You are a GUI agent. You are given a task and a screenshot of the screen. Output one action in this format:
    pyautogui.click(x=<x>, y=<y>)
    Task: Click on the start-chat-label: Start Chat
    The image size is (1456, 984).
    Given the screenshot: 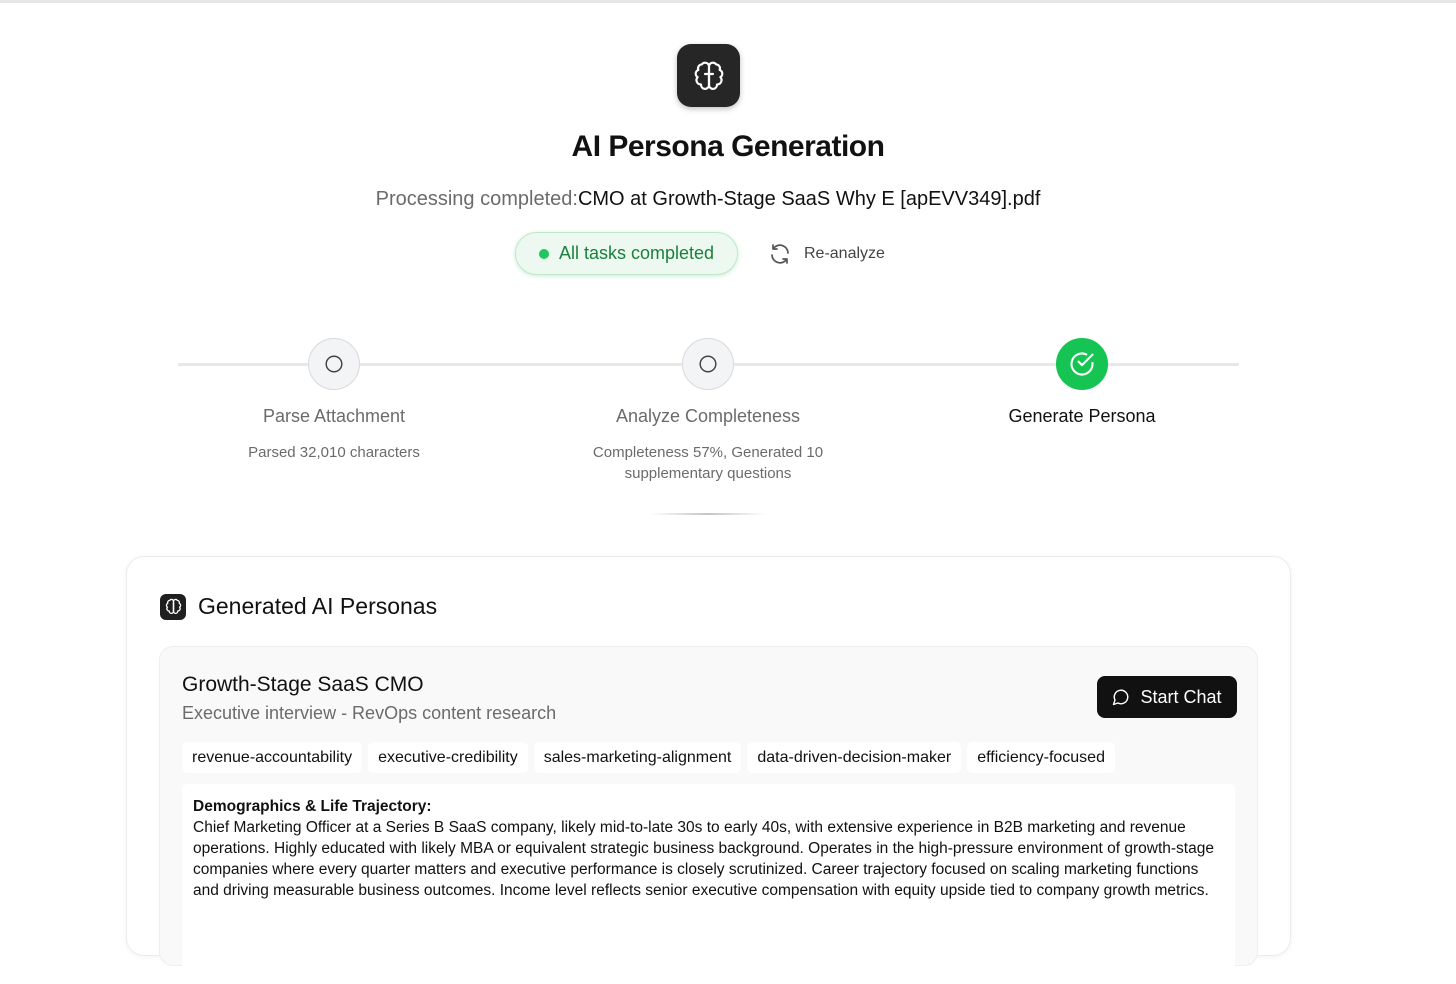 What is the action you would take?
    pyautogui.click(x=1181, y=696)
    